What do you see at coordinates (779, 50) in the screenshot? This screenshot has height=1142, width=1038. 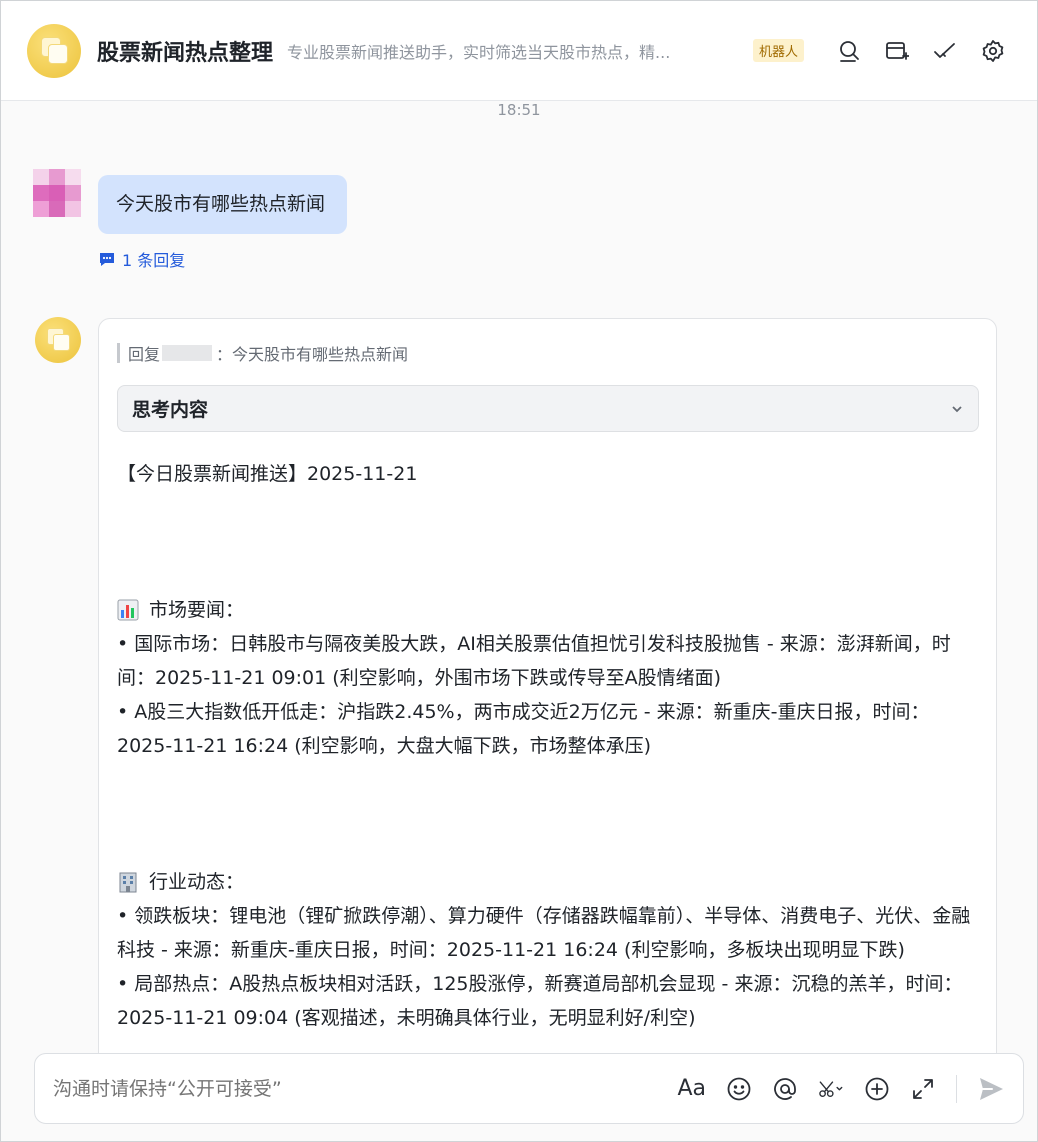 I see `bot-badge: 机器人` at bounding box center [779, 50].